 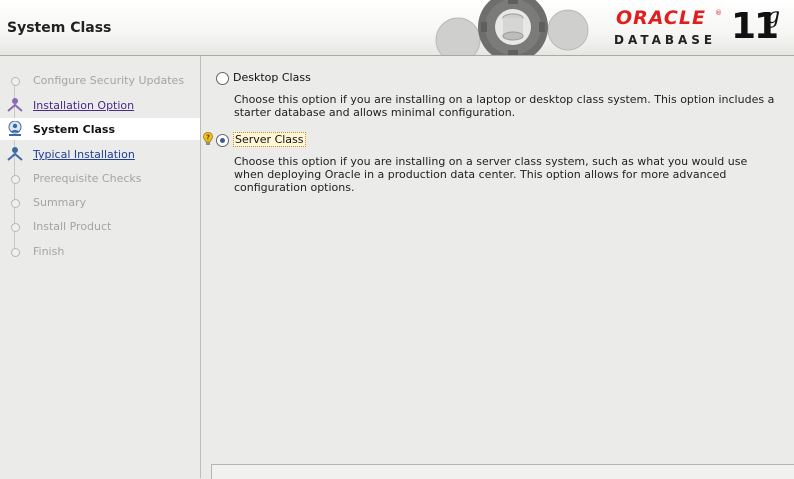 I want to click on step-finish: Finish, so click(x=100, y=251).